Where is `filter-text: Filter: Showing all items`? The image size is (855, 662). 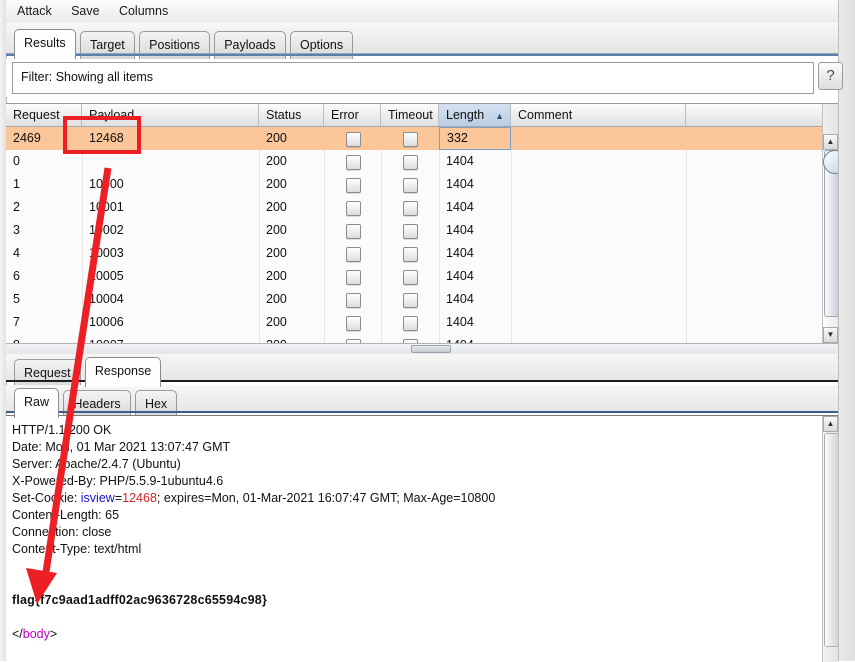
filter-text: Filter: Showing all items is located at coordinates (87, 77).